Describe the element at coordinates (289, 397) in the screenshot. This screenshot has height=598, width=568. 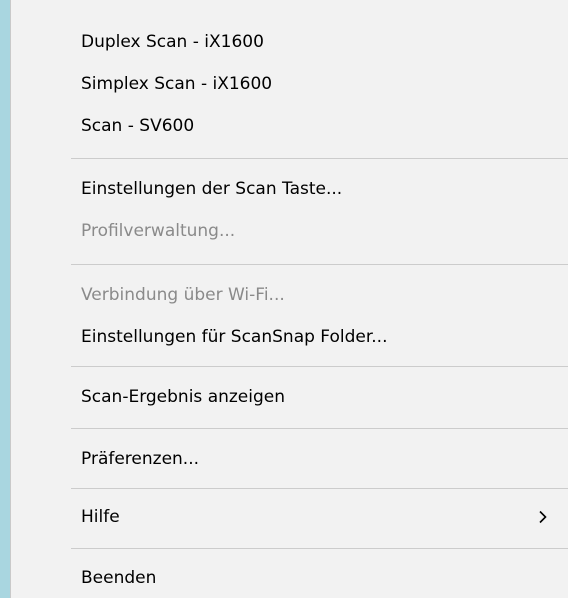
I see `menu-item-show-scan-result: Scan-Ergebnis anzeigen` at that location.